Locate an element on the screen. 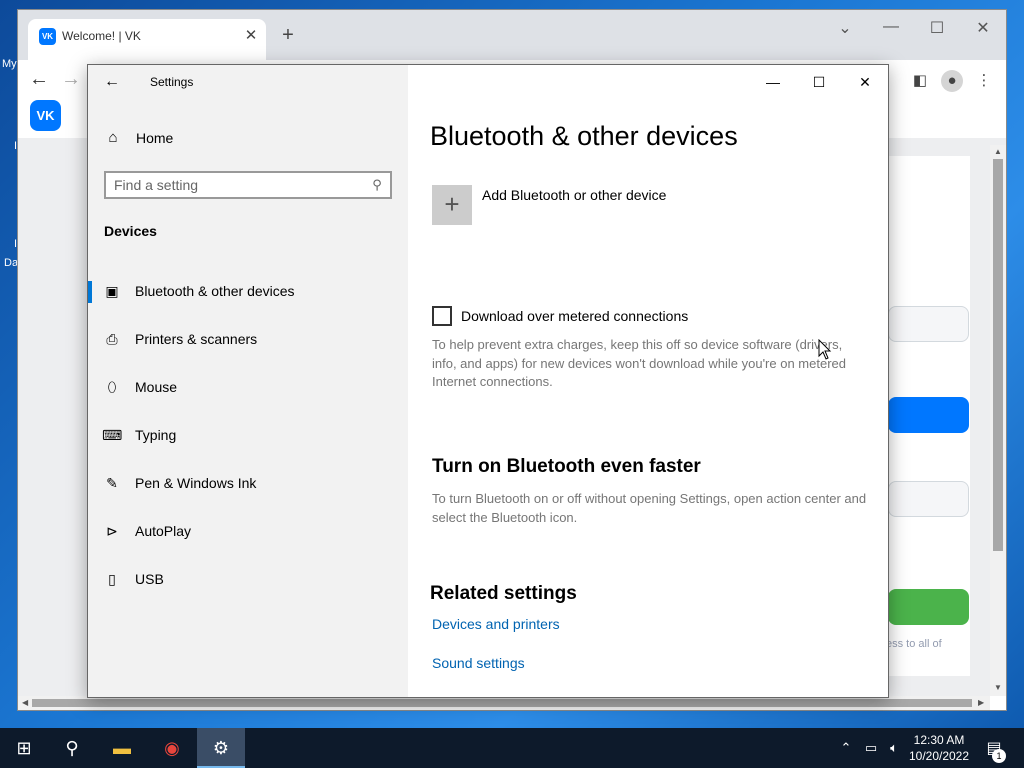 The height and width of the screenshot is (768, 1024). vertical-scrollbar: ▲ ▼ is located at coordinates (998, 420).